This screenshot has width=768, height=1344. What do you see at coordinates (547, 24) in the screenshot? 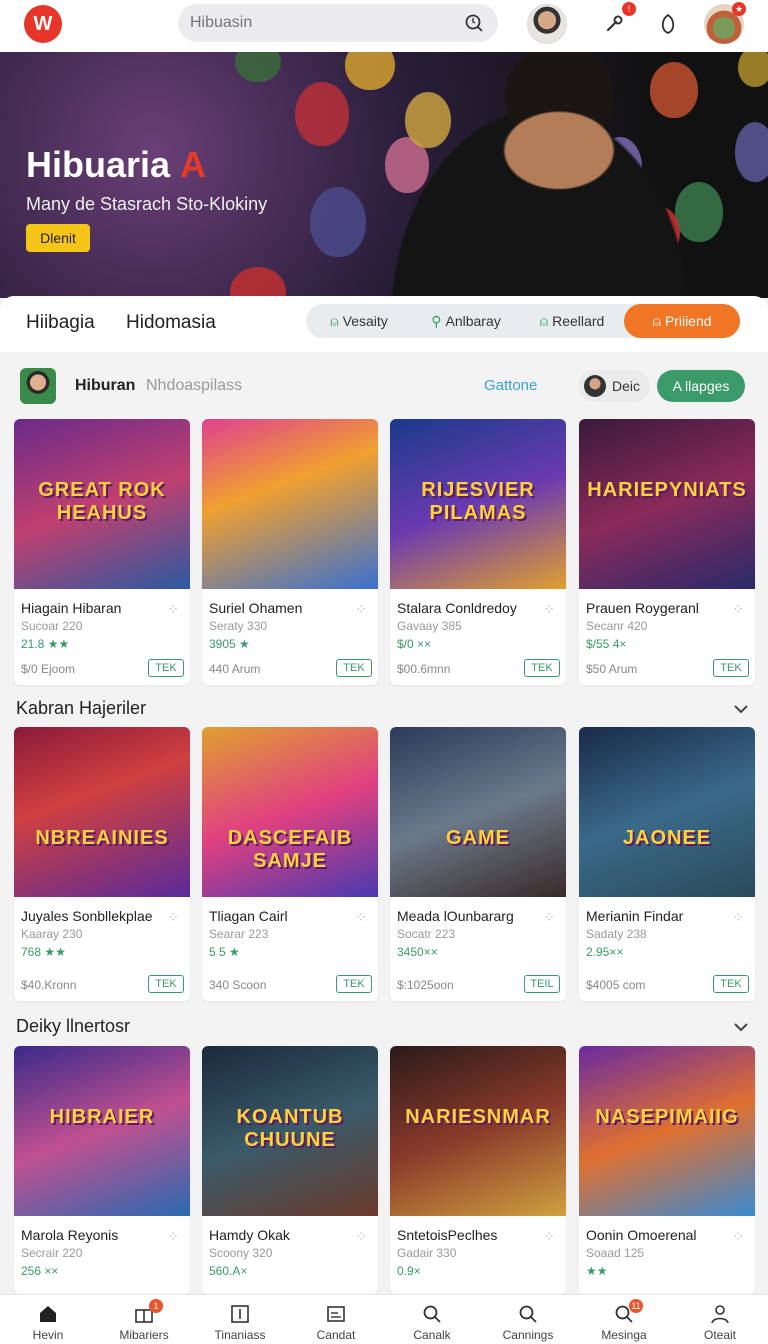
I see `user-avatar` at bounding box center [547, 24].